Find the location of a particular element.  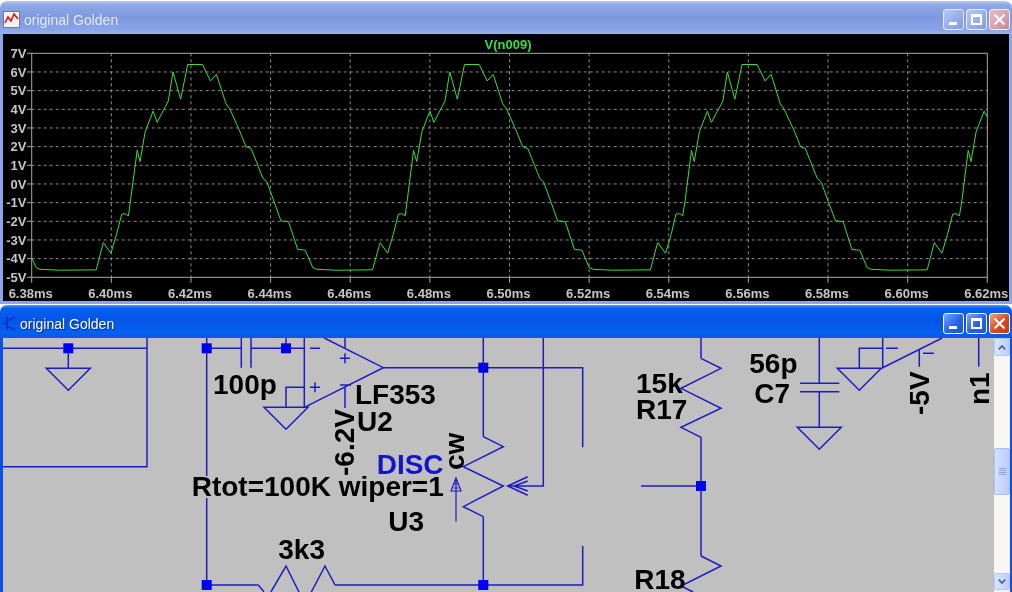

schematic-label: cw is located at coordinates (455, 451).